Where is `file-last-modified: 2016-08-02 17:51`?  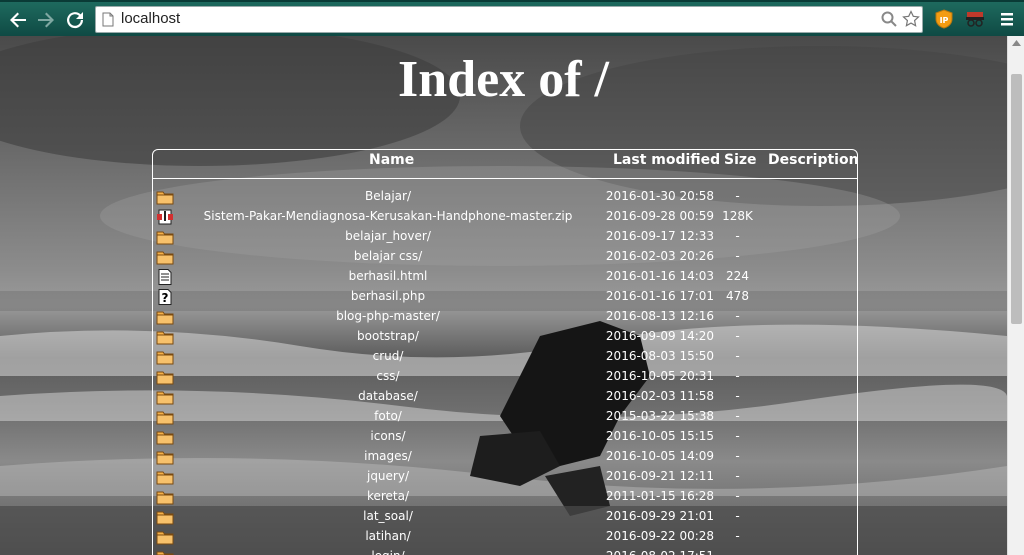 file-last-modified: 2016-08-02 17:51 is located at coordinates (660, 552).